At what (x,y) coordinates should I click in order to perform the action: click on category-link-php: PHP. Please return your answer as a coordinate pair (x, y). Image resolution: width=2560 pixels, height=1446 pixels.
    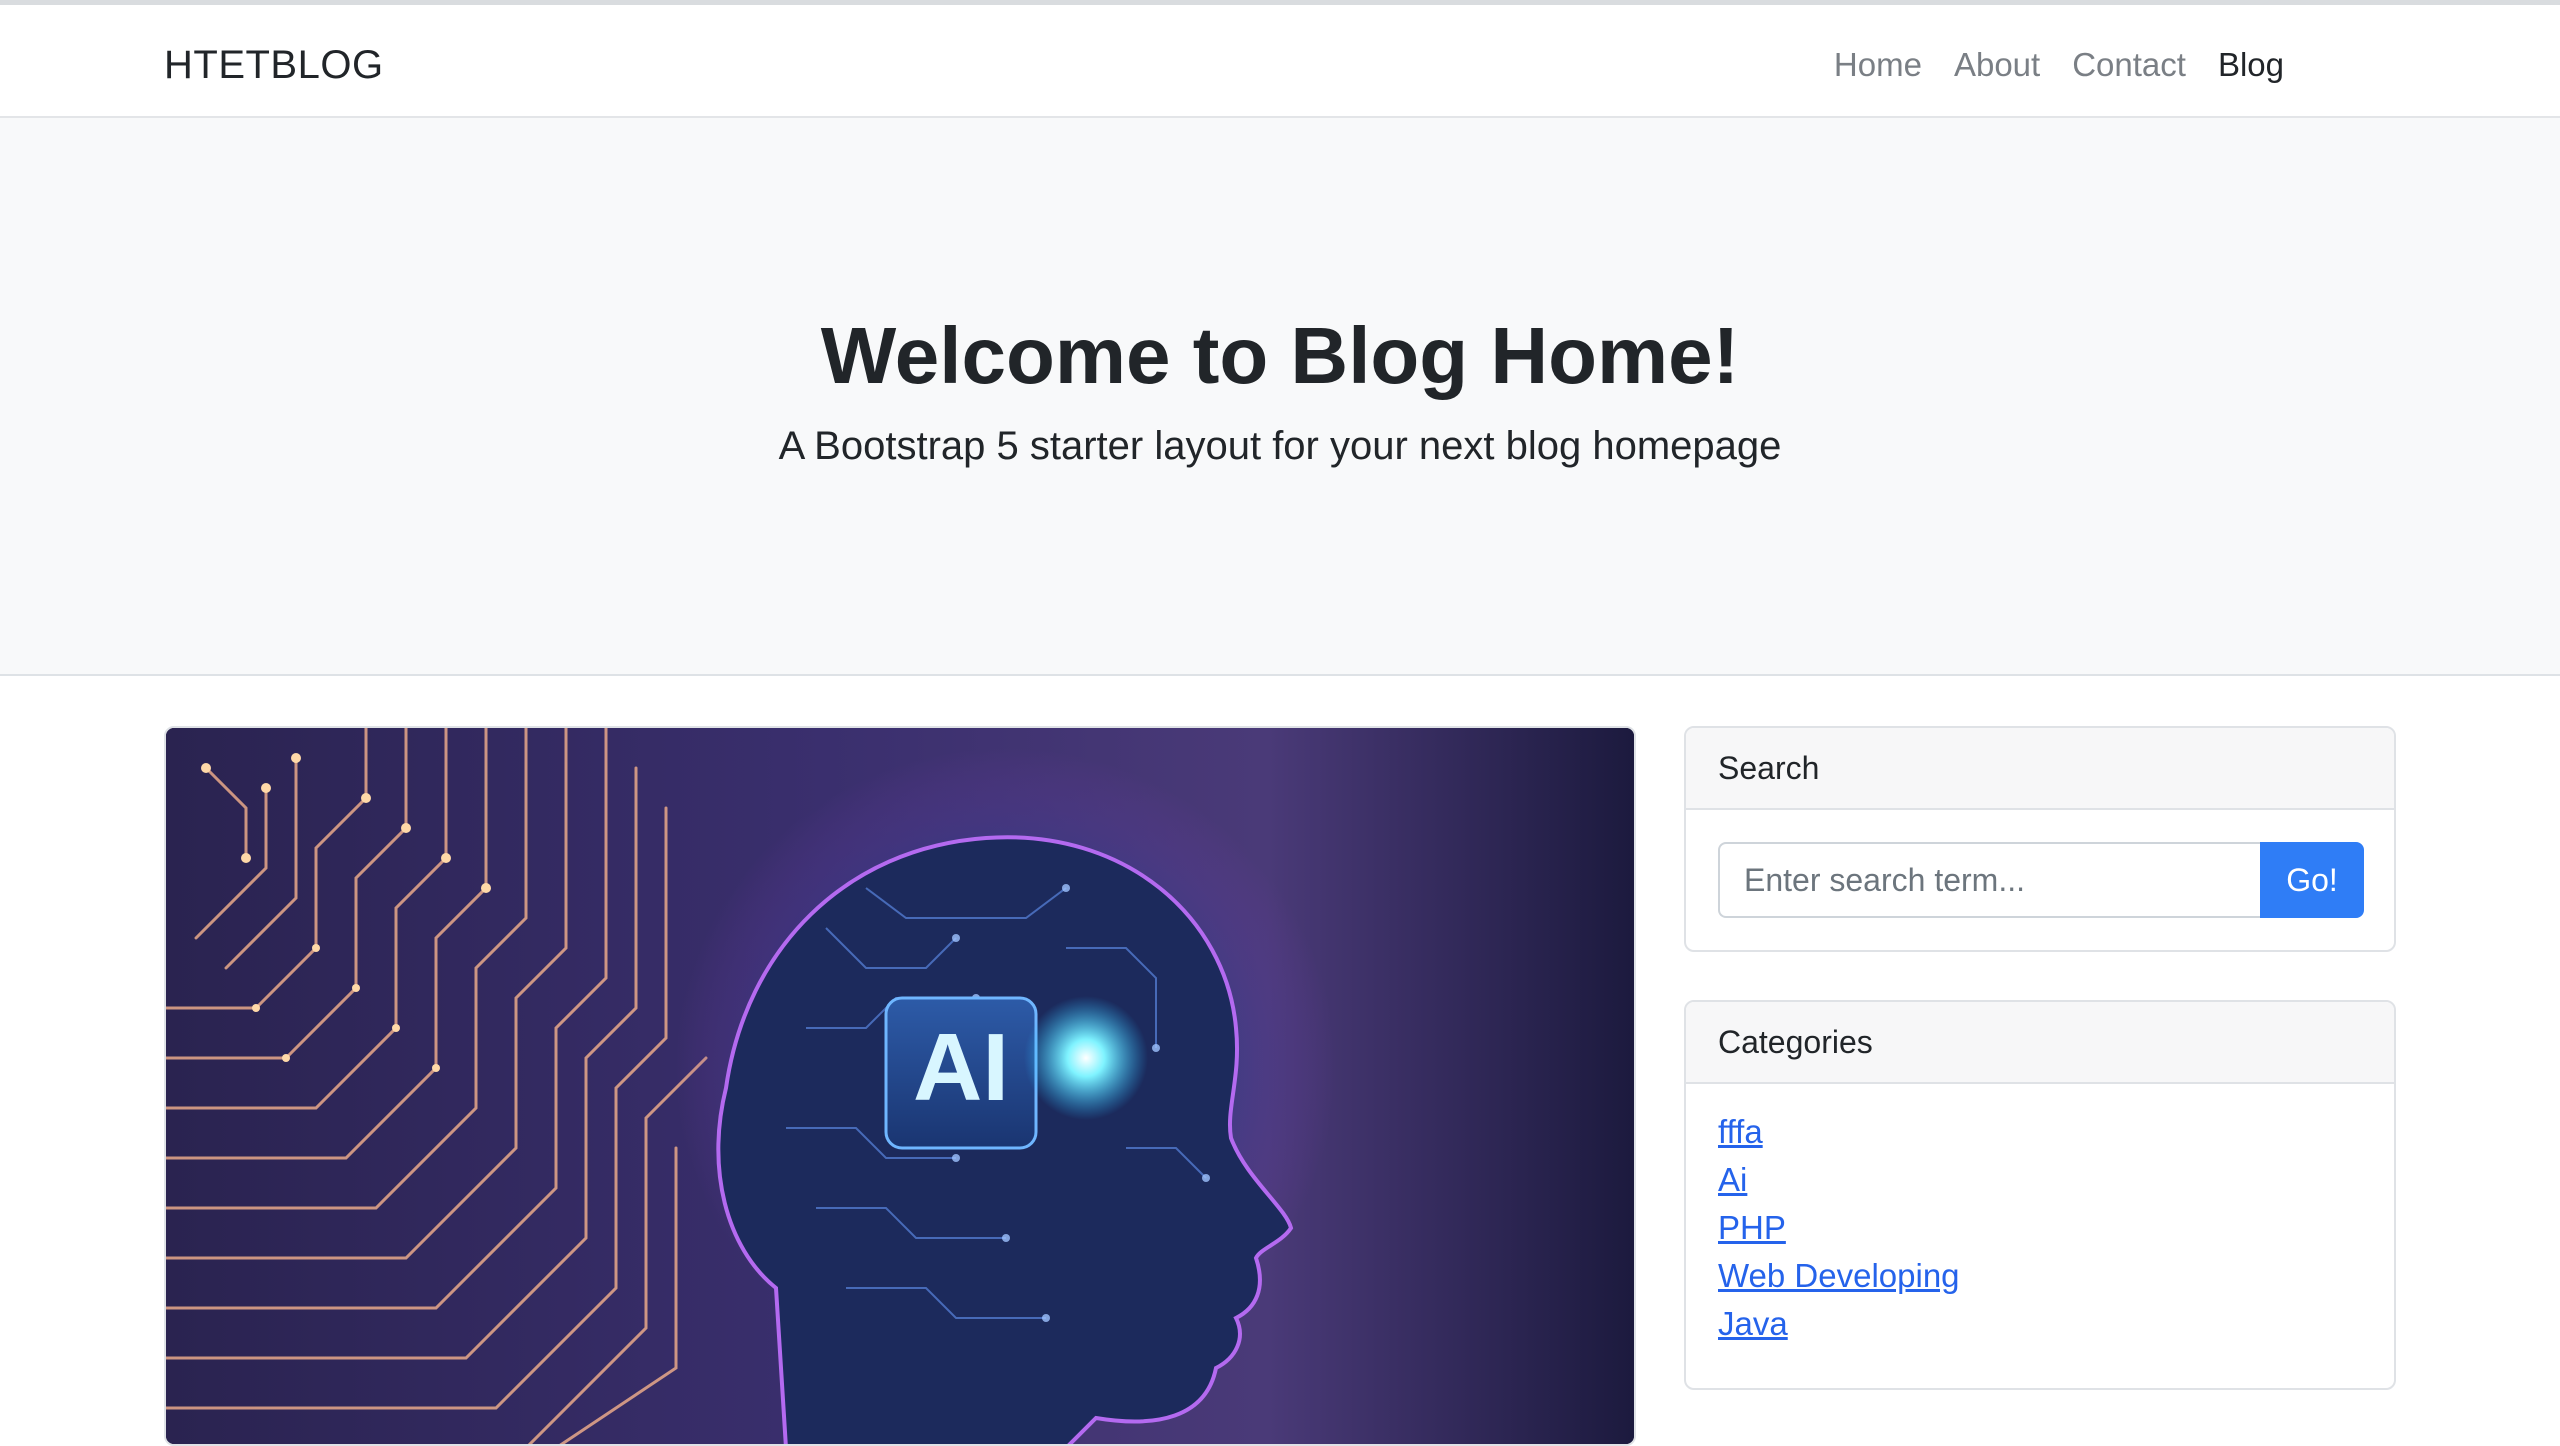
    Looking at the image, I should click on (1752, 1227).